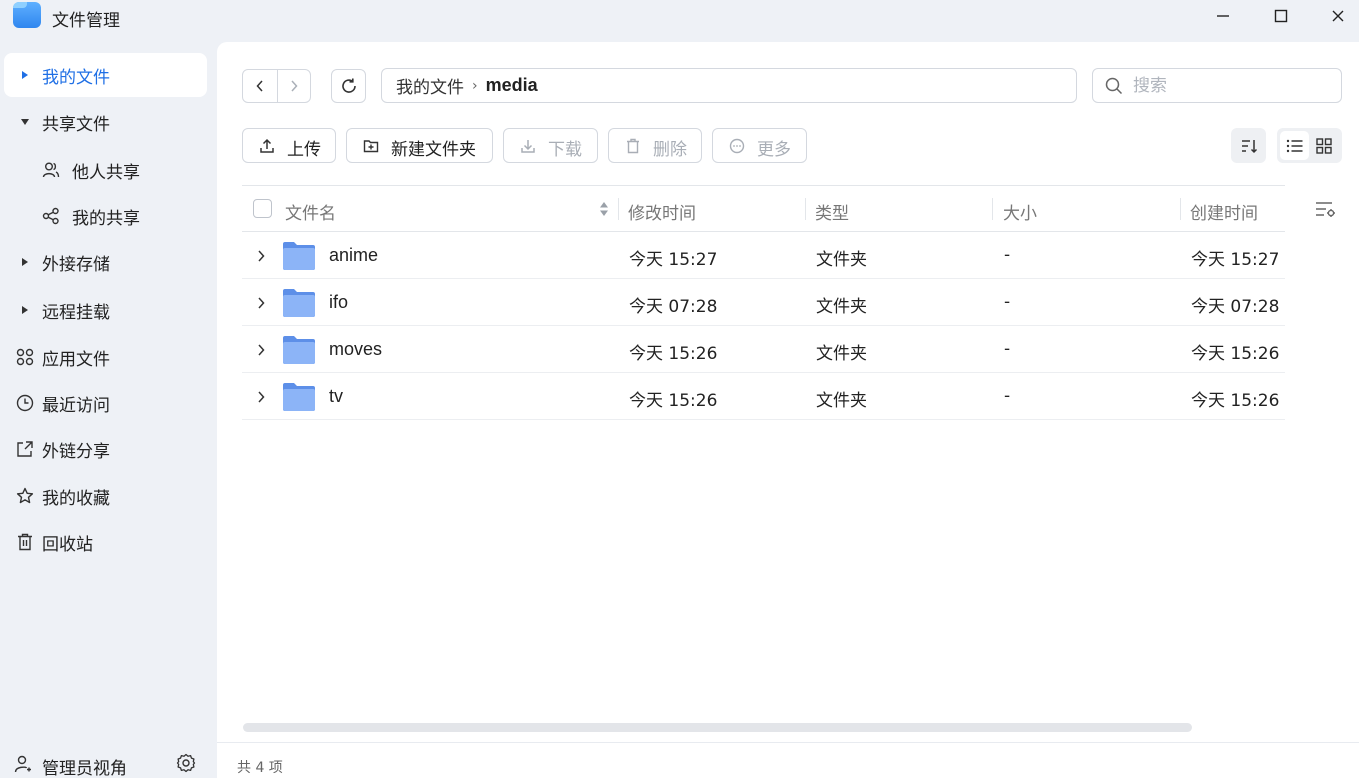 The height and width of the screenshot is (778, 1359). I want to click on delete-button: 删除, so click(655, 145).